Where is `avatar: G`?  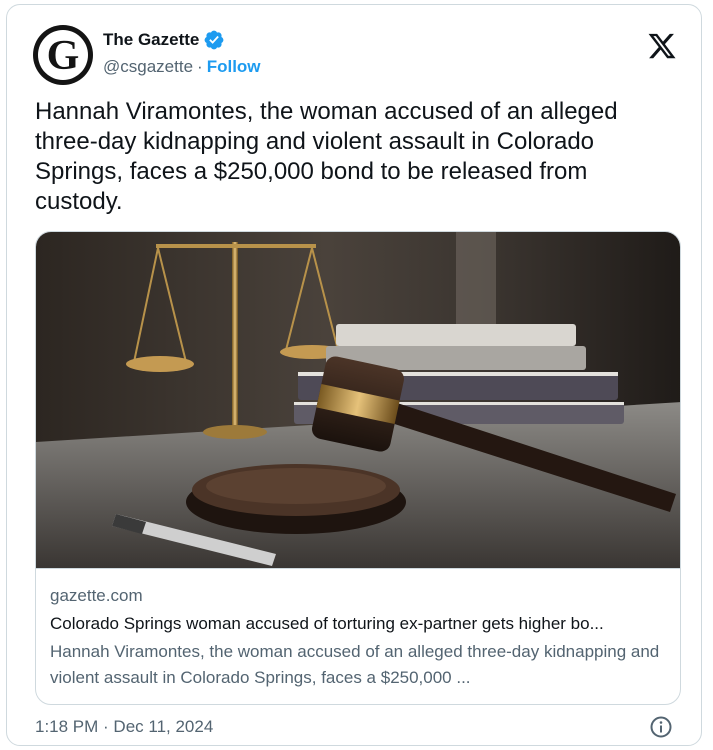 avatar: G is located at coordinates (63, 55).